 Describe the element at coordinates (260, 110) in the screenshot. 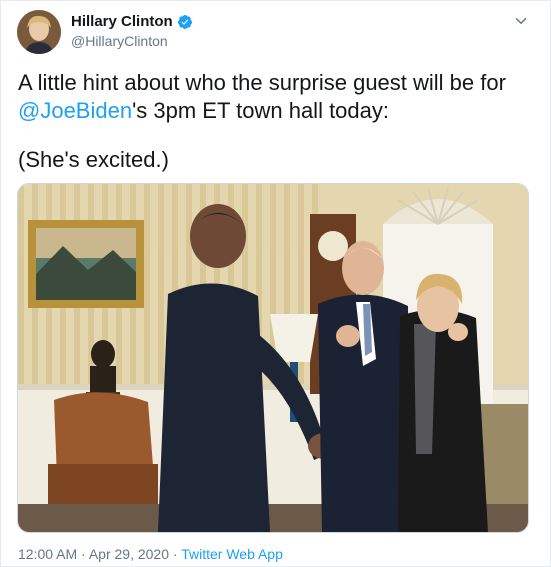

I see `tweet-text-part2: 's 3pm ET town hall today:` at that location.